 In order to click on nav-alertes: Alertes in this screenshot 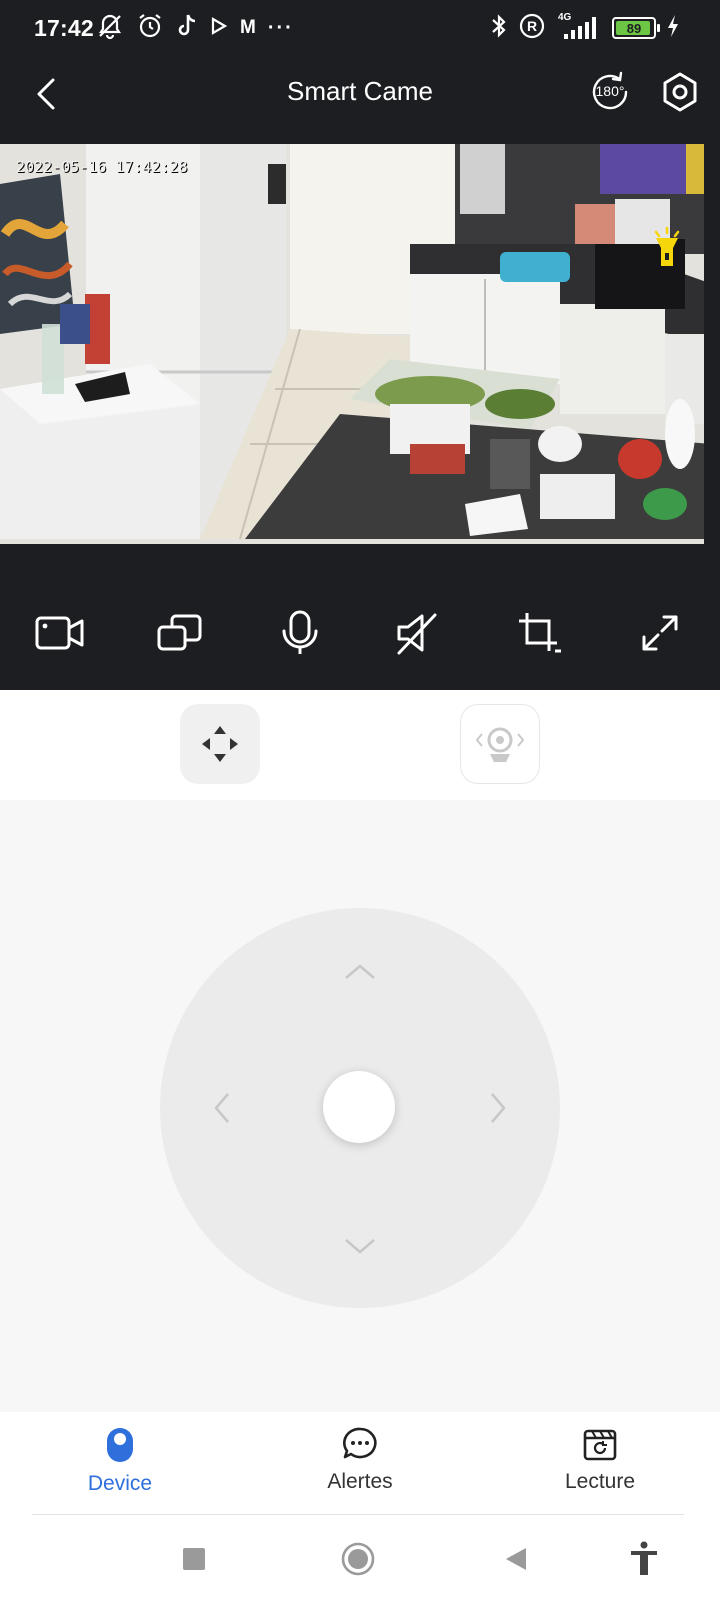, I will do `click(360, 1466)`.